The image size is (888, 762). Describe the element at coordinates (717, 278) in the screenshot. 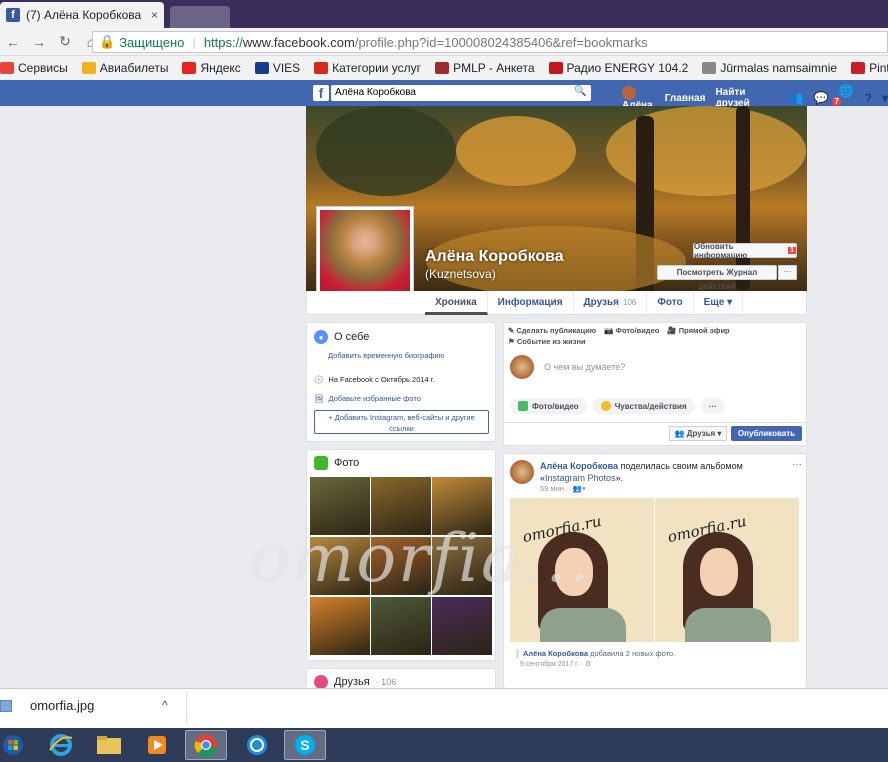

I see `activity-log-button: Посмотреть Журнал действий` at that location.